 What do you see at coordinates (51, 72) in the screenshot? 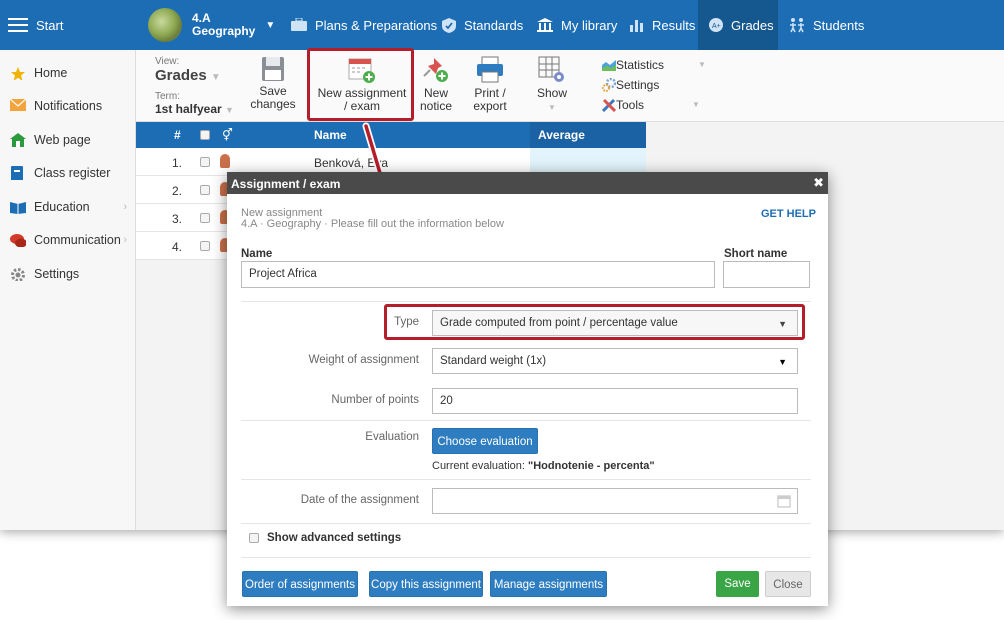
I see `sidebar-item-label: Home` at bounding box center [51, 72].